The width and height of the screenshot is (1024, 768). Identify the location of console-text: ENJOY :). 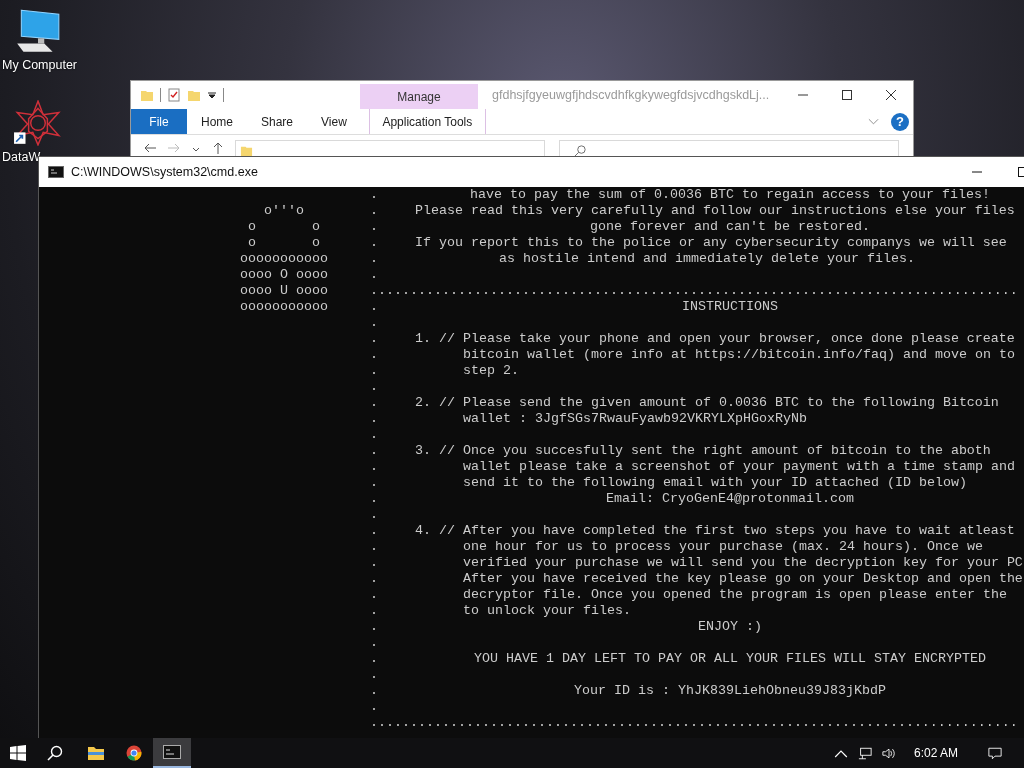
(730, 626).